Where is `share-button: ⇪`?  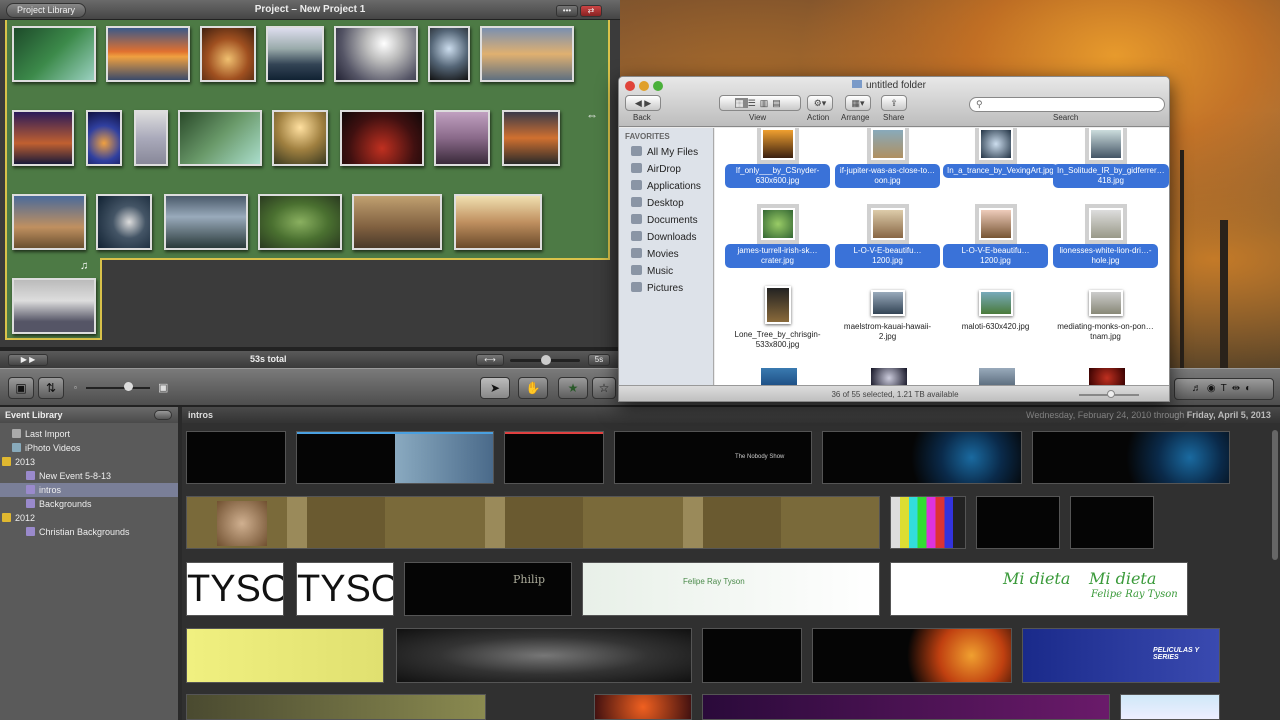
share-button: ⇪ is located at coordinates (894, 103).